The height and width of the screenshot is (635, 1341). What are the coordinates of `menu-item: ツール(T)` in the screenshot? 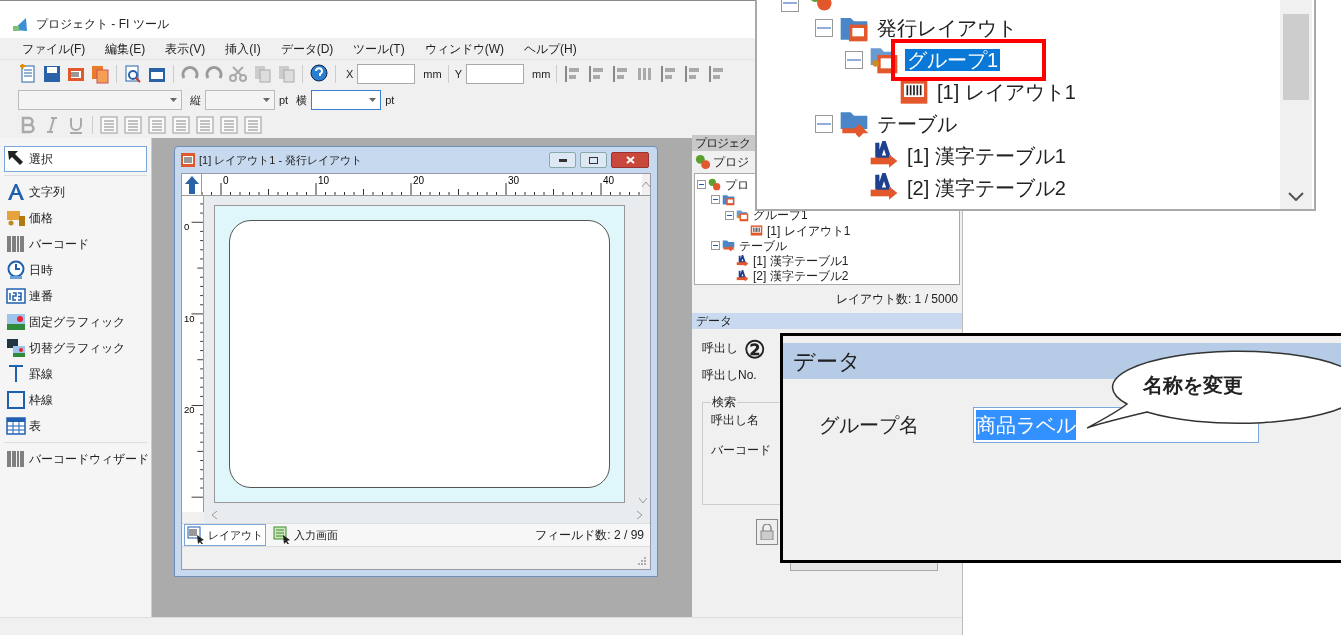 It's located at (379, 48).